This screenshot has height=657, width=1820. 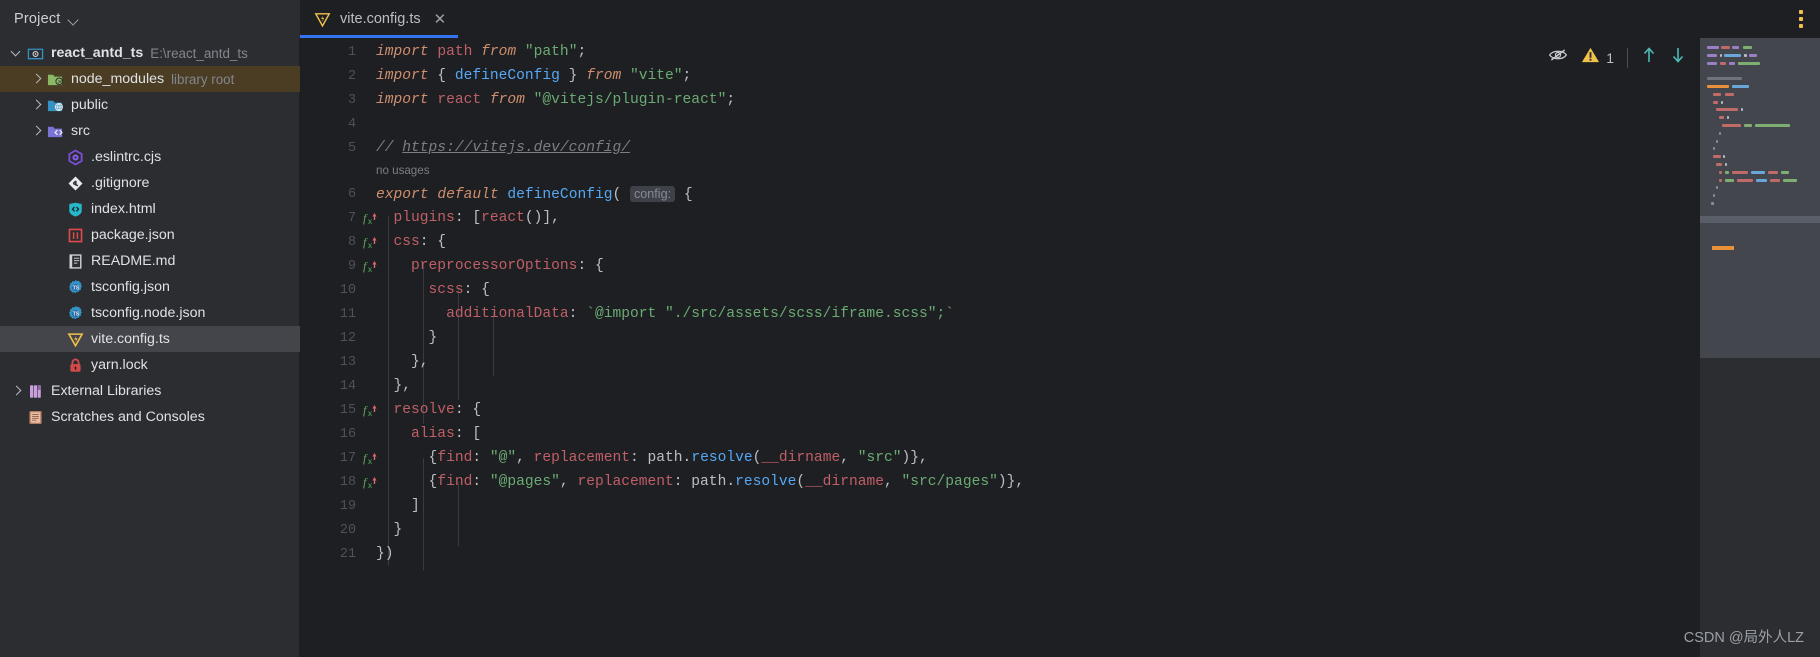 I want to click on code-line-5: // https://vitejs.dev/config/, so click(x=1031, y=148).